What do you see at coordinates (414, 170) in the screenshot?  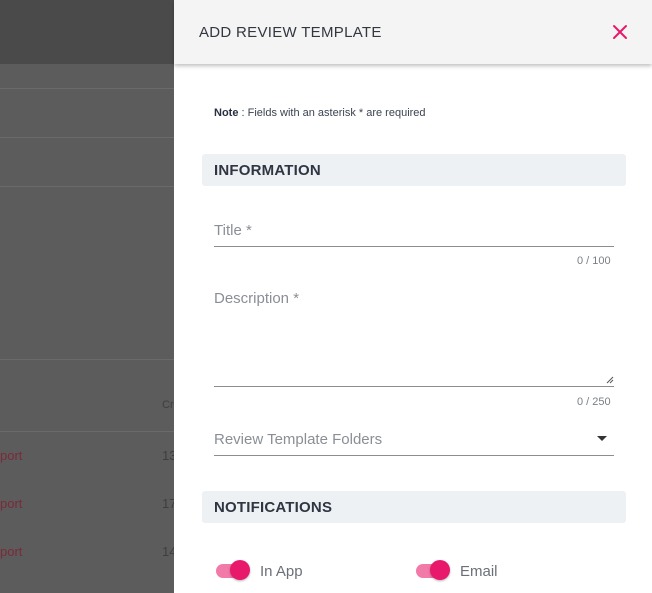 I see `section-information: INFORMATION` at bounding box center [414, 170].